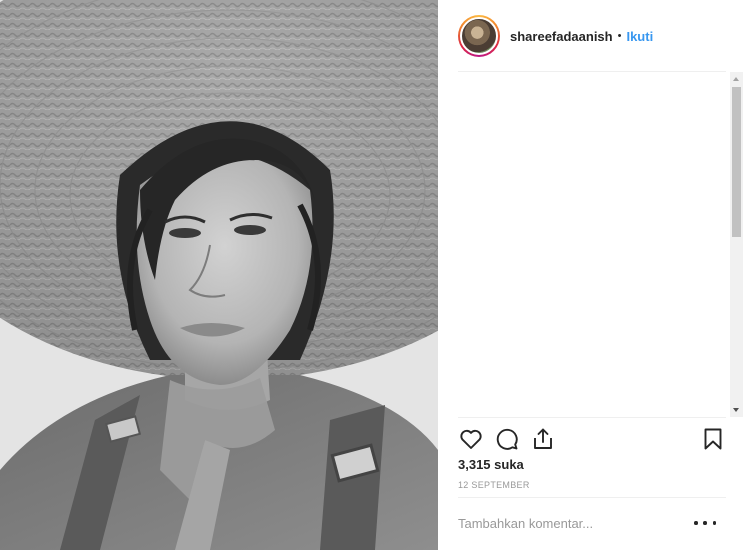  Describe the element at coordinates (471, 439) in the screenshot. I see `heart-icon` at that location.